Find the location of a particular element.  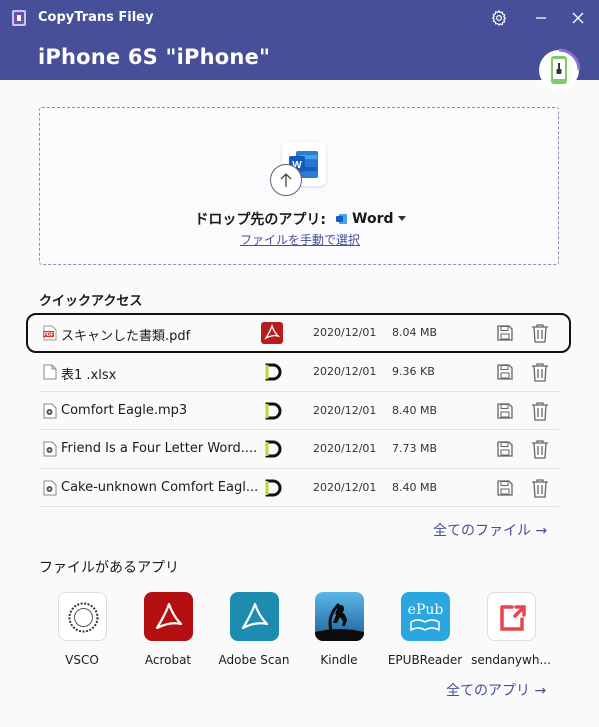

device-title: iPhone 6S "iPhone" is located at coordinates (154, 57).